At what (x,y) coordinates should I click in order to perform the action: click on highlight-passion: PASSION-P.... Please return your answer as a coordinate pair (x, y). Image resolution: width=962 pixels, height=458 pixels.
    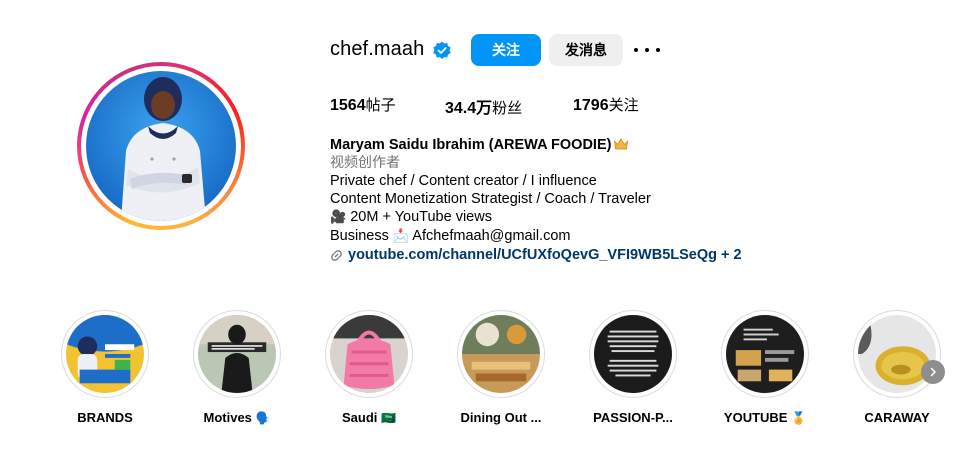
    Looking at the image, I should click on (634, 367).